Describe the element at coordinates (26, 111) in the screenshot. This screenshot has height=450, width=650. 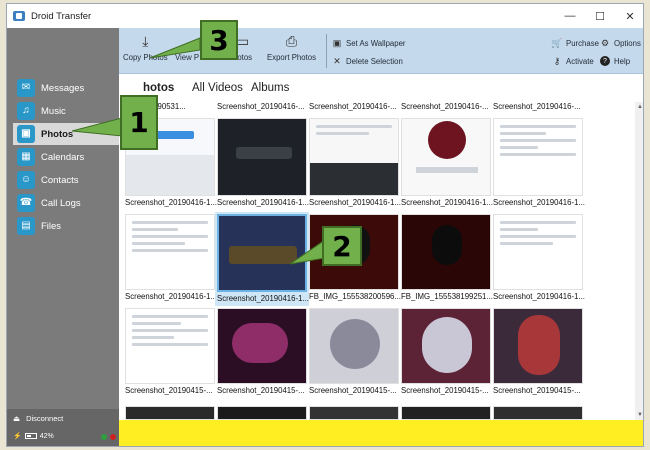
I see `music-icon: ♫` at that location.